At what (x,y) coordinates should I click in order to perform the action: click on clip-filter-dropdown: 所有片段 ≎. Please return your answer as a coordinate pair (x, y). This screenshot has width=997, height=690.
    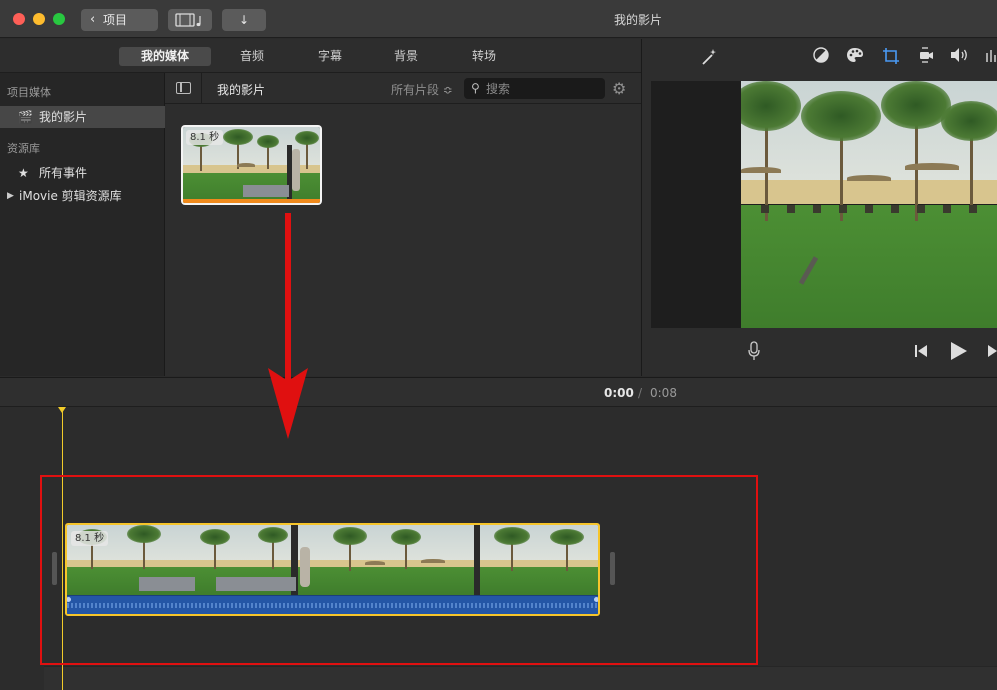
    Looking at the image, I should click on (422, 89).